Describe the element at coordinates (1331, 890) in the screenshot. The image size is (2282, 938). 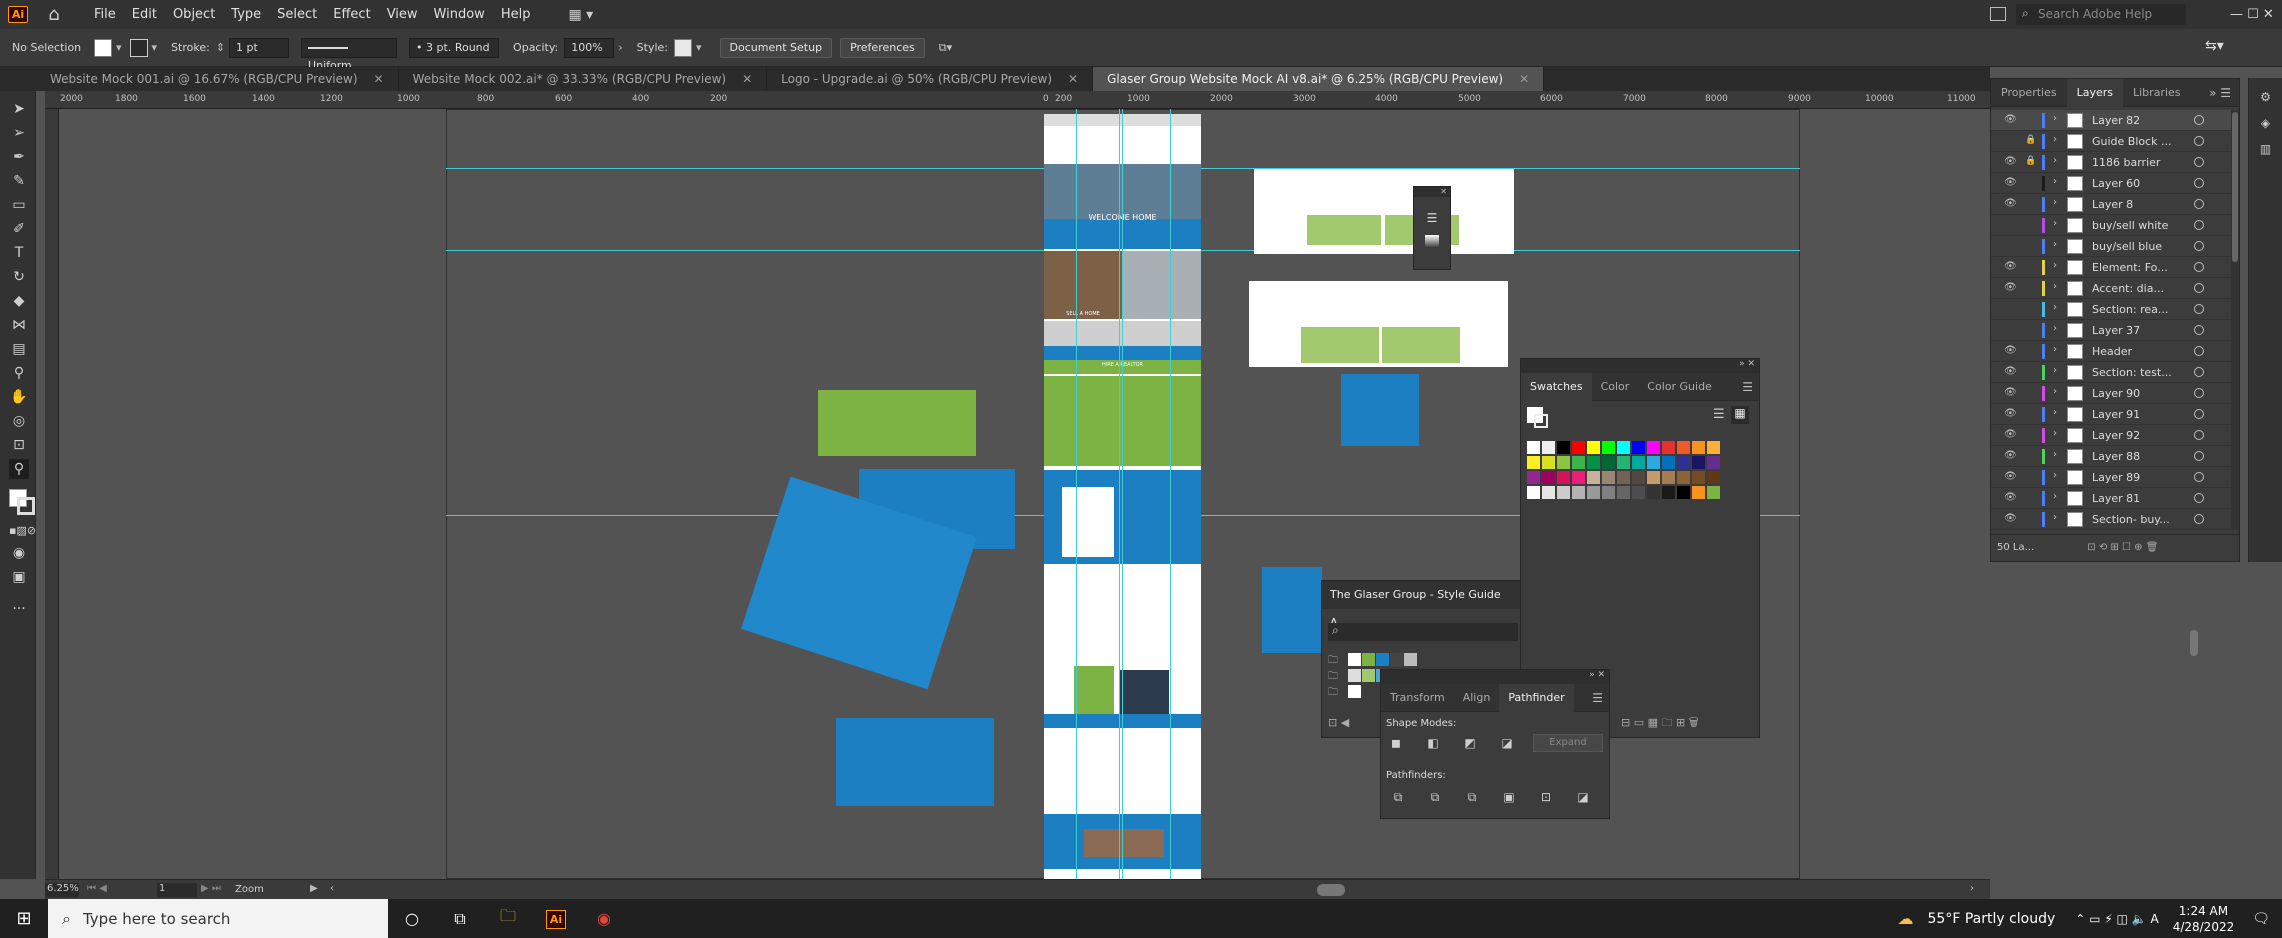
I see `horizontal-scrollbar-thumb` at that location.